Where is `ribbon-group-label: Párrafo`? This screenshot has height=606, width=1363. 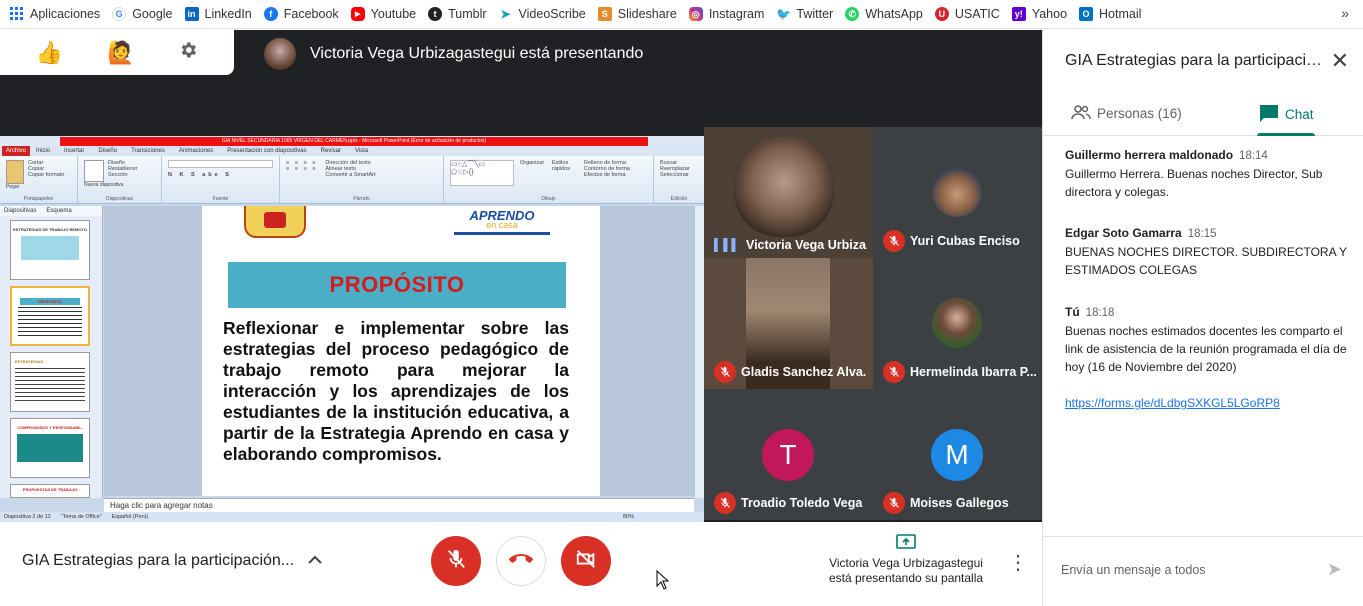
ribbon-group-label: Párrafo is located at coordinates (361, 199).